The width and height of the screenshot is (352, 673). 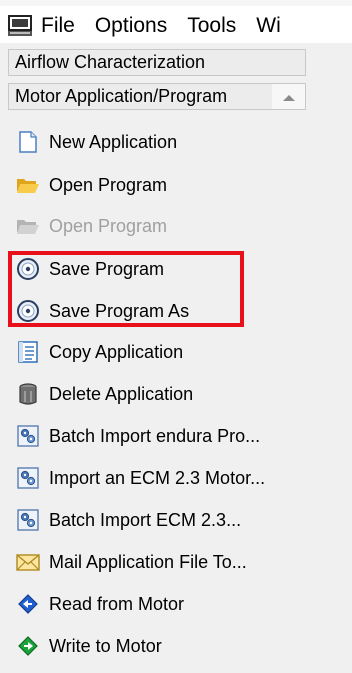 What do you see at coordinates (110, 62) in the screenshot?
I see `section-header-label: Airflow Characterization` at bounding box center [110, 62].